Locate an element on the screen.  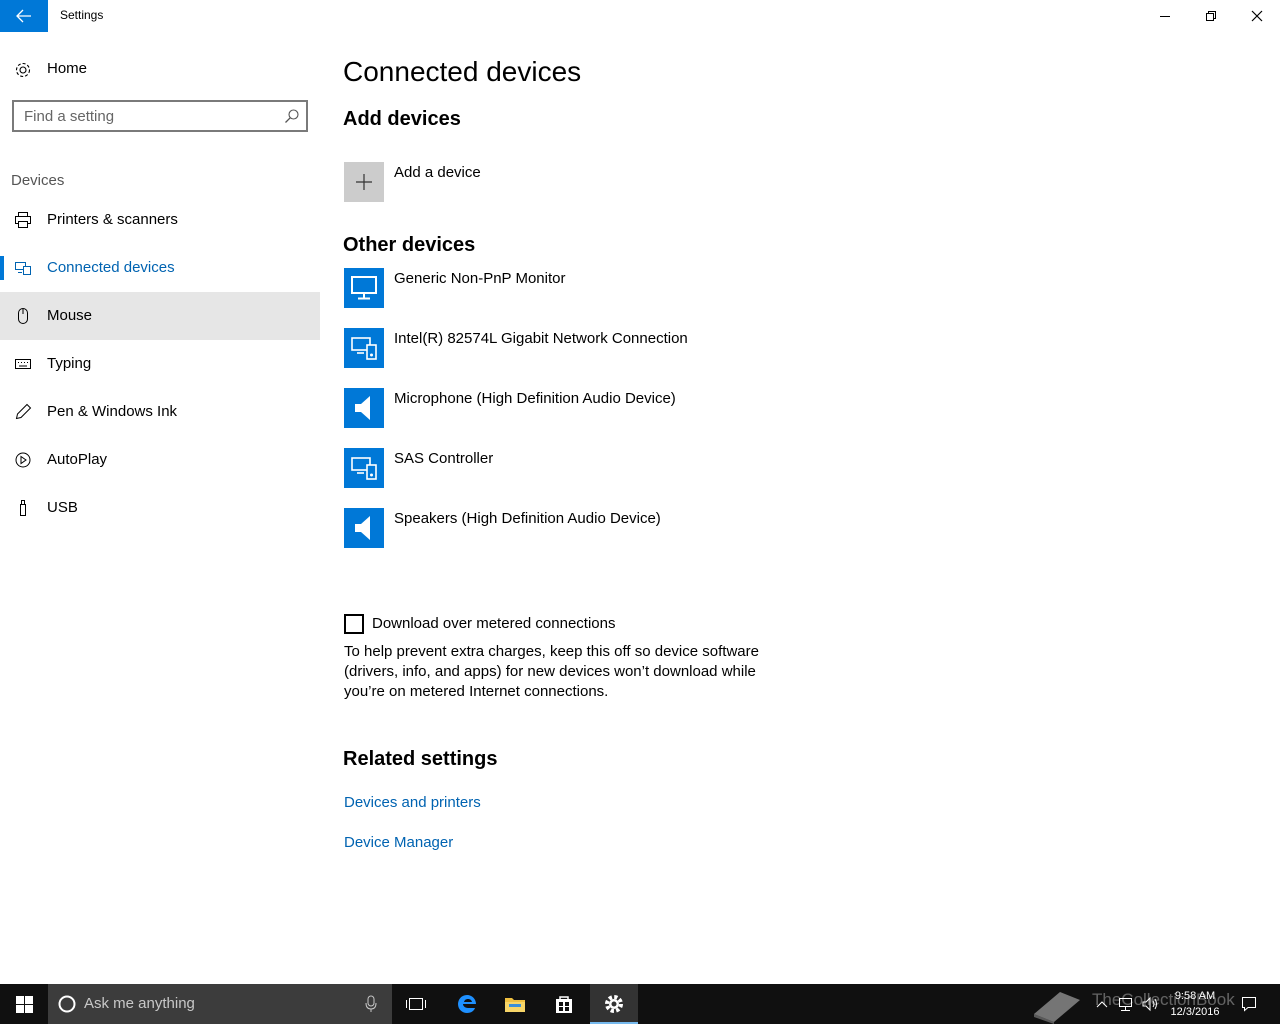
app-title: Settings is located at coordinates (82, 15).